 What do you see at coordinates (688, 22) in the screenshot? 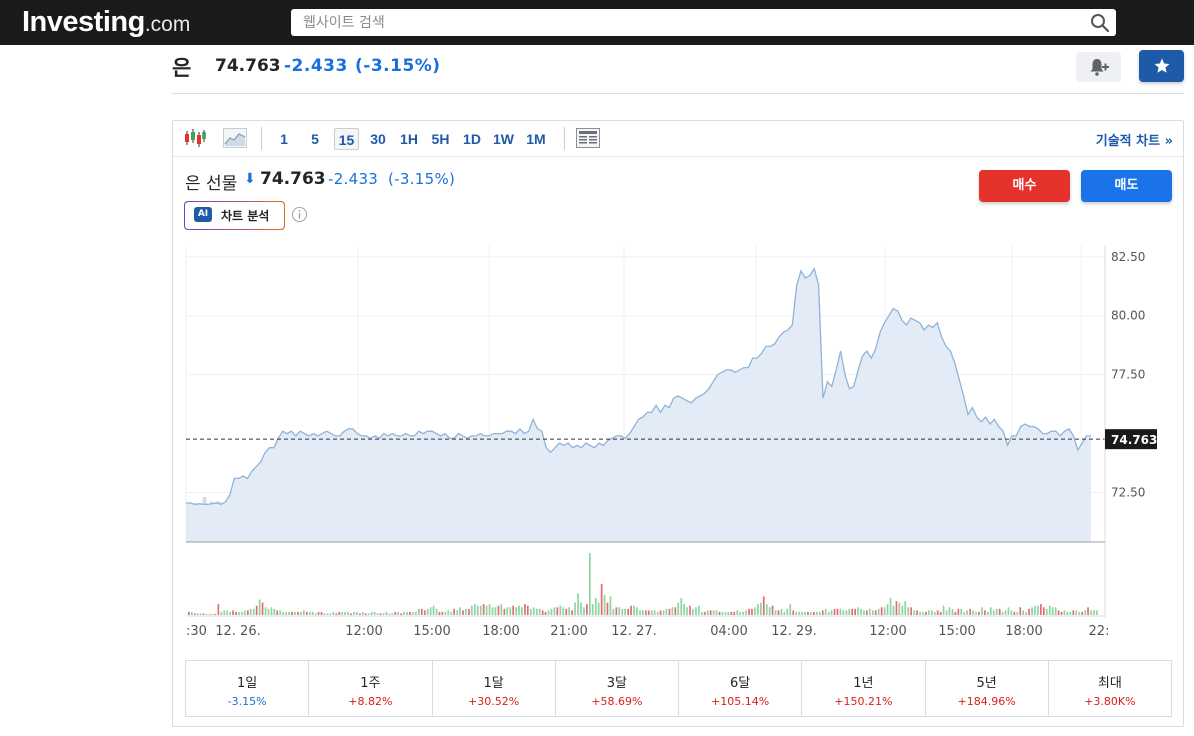
I see `search-input` at bounding box center [688, 22].